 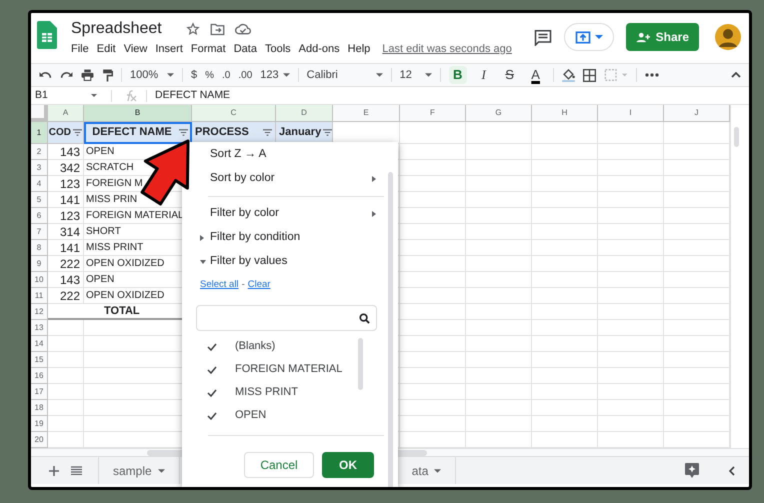 I want to click on last-edit-link: Last edit was seconds ago, so click(x=447, y=49).